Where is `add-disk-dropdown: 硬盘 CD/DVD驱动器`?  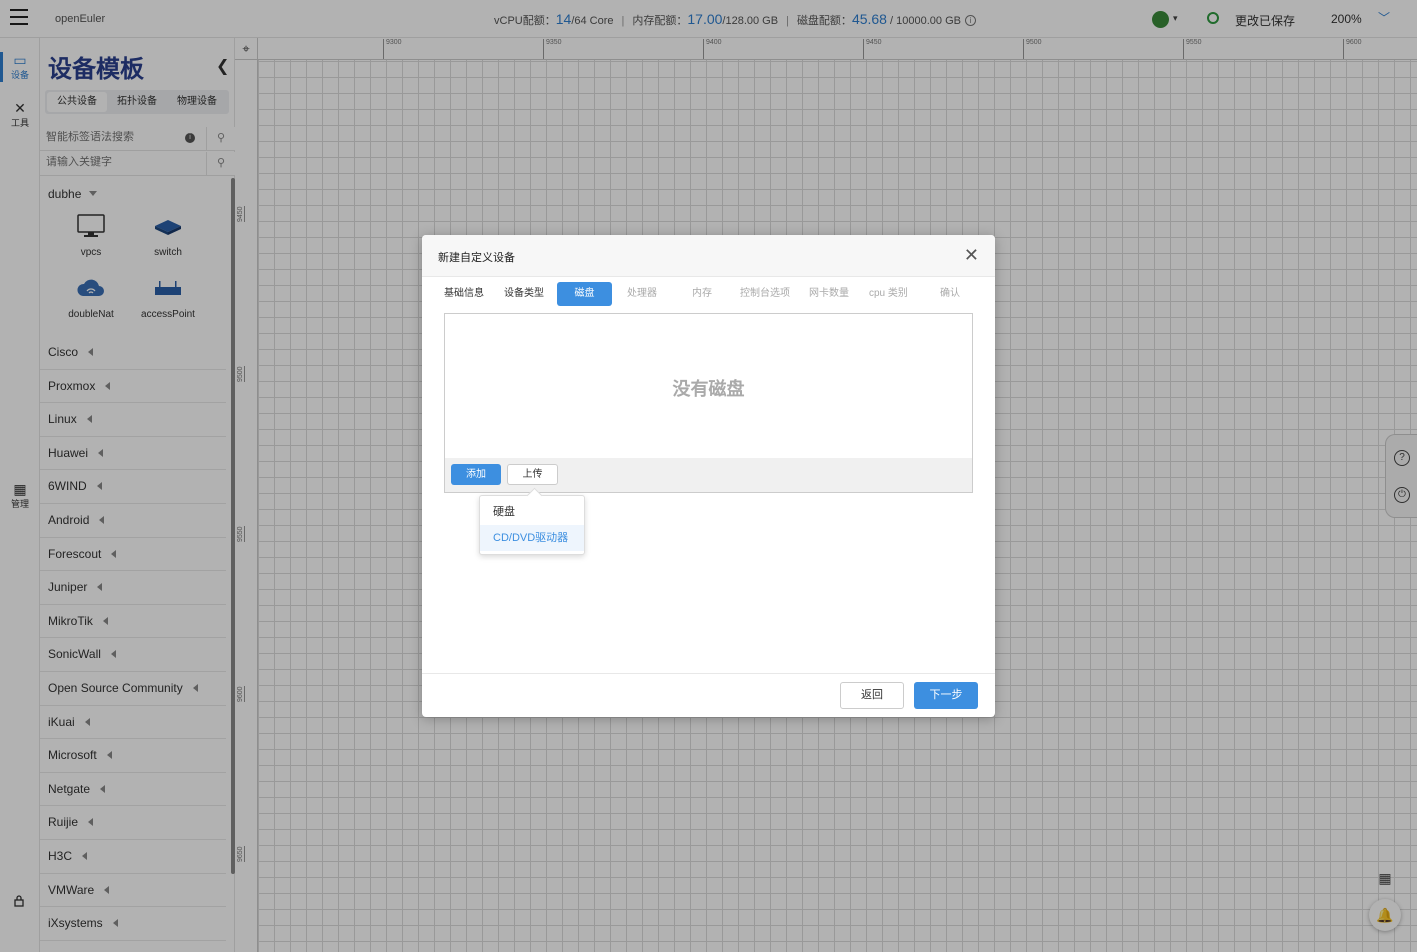 add-disk-dropdown: 硬盘 CD/DVD驱动器 is located at coordinates (532, 525).